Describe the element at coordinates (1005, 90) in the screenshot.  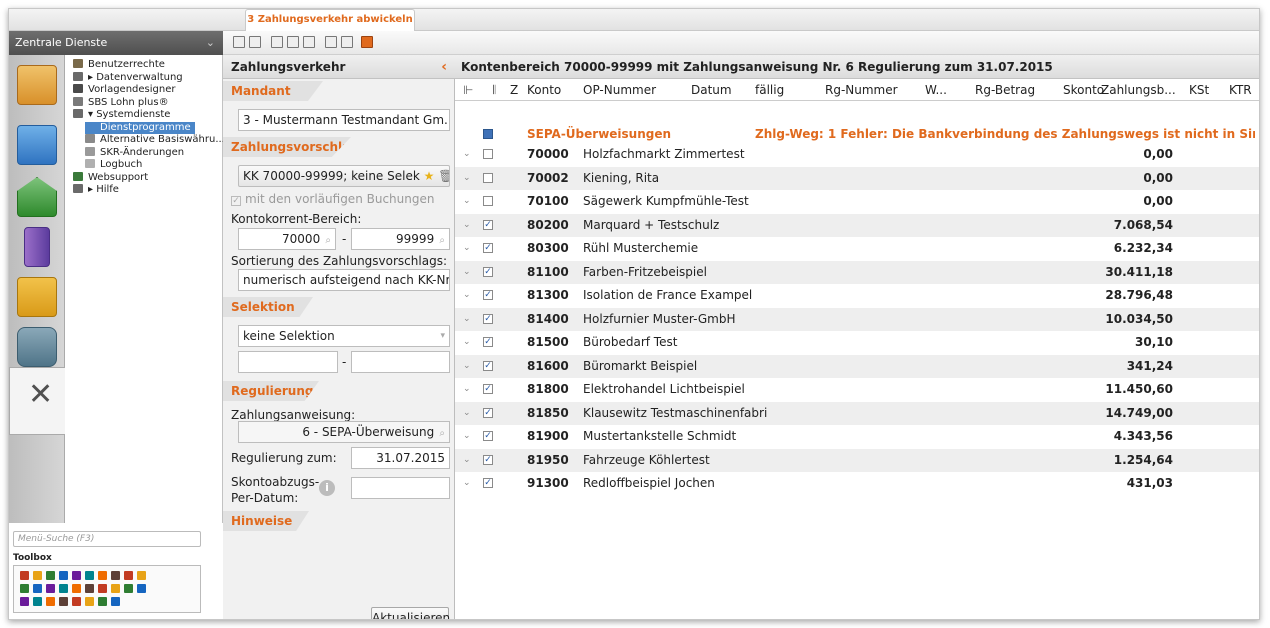
I see `col-rg-betrag: Rg-Betrag` at that location.